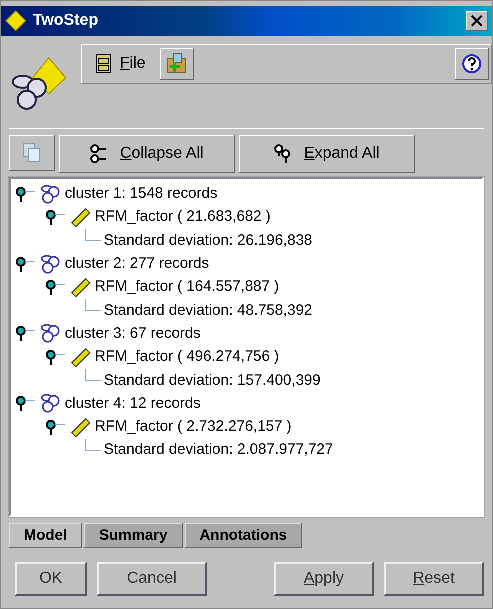  I want to click on tree-item: cluster 2: 277 records, so click(137, 263).